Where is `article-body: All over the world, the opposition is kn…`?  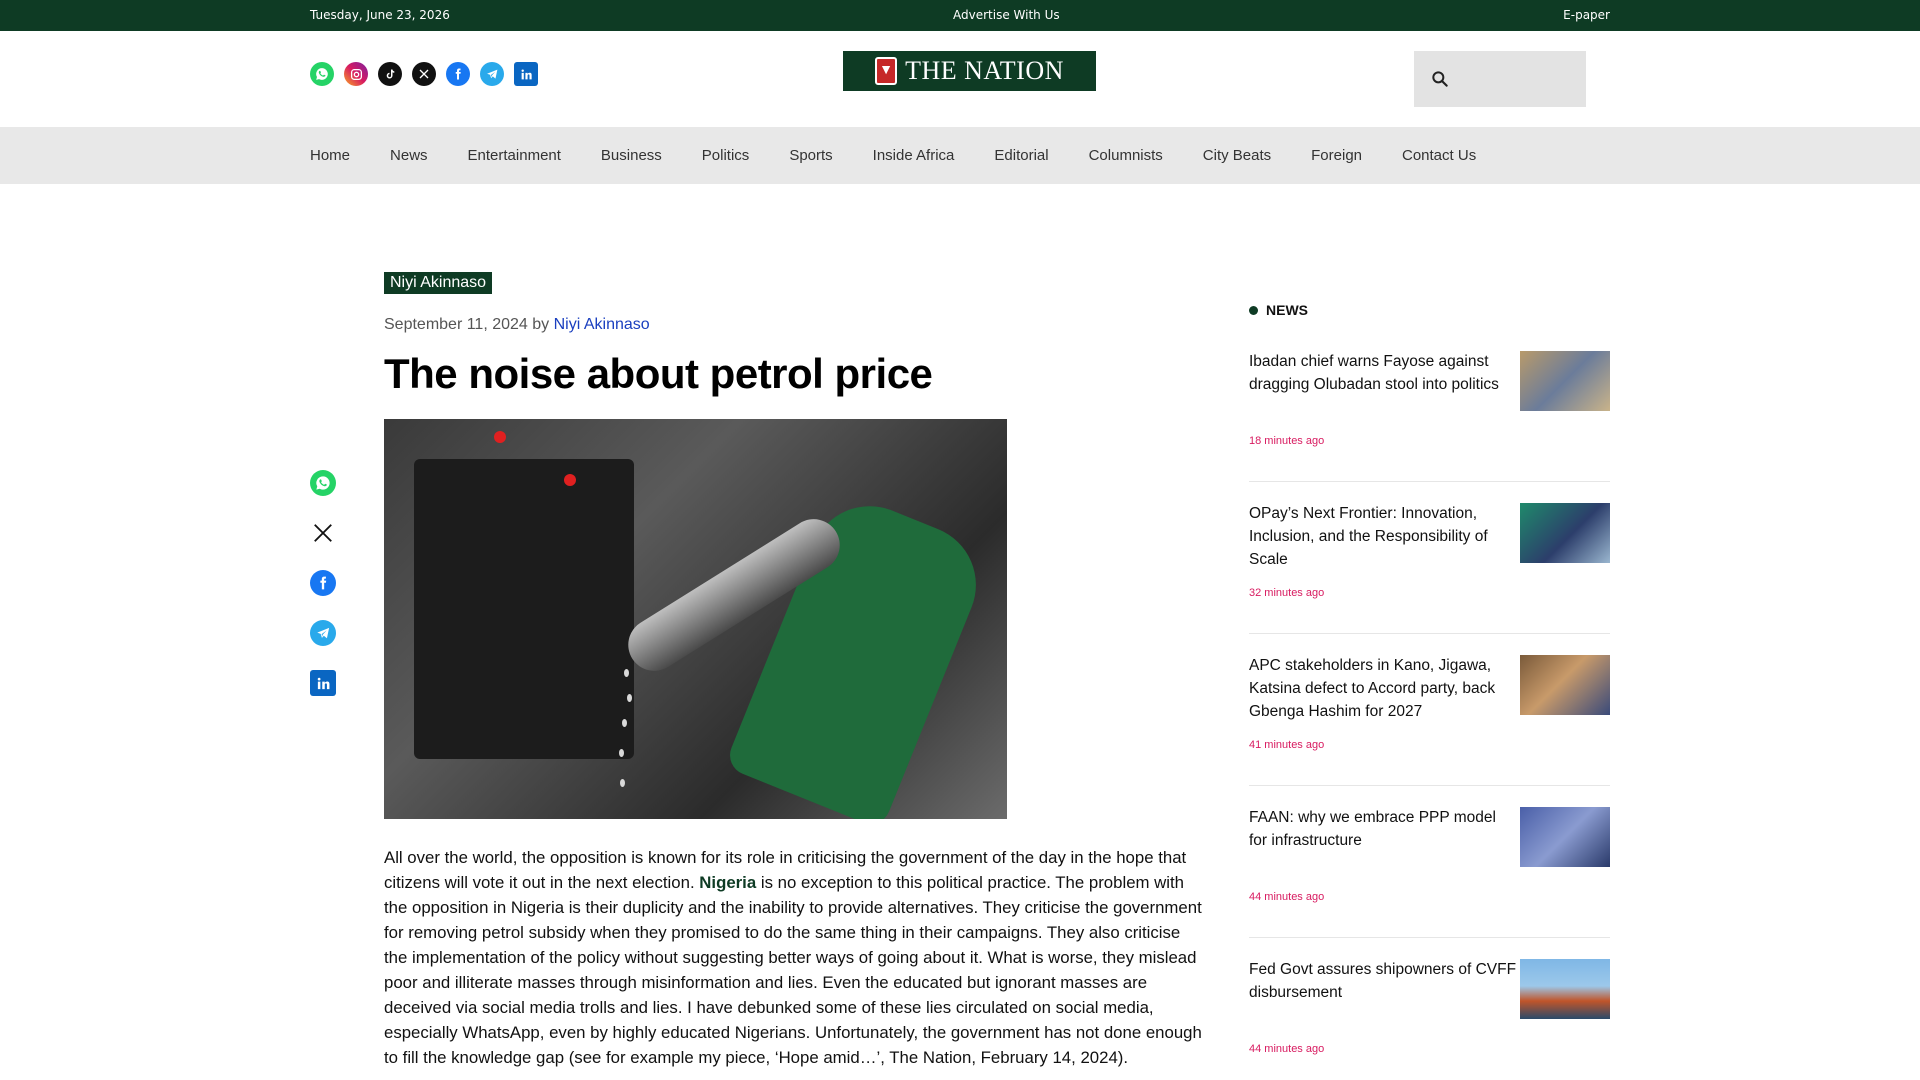
article-body: All over the world, the opposition is kn… is located at coordinates (794, 957).